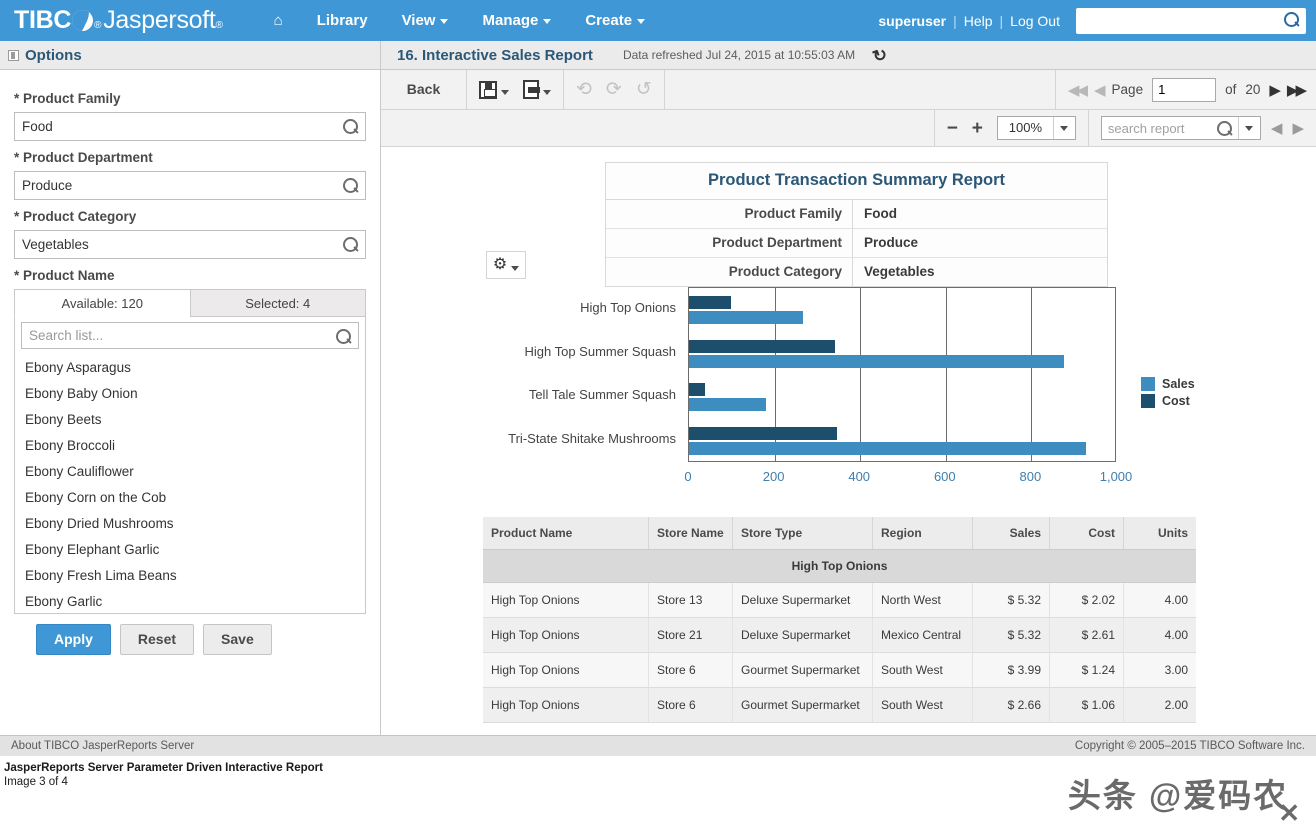  I want to click on list-search-field, so click(190, 335).